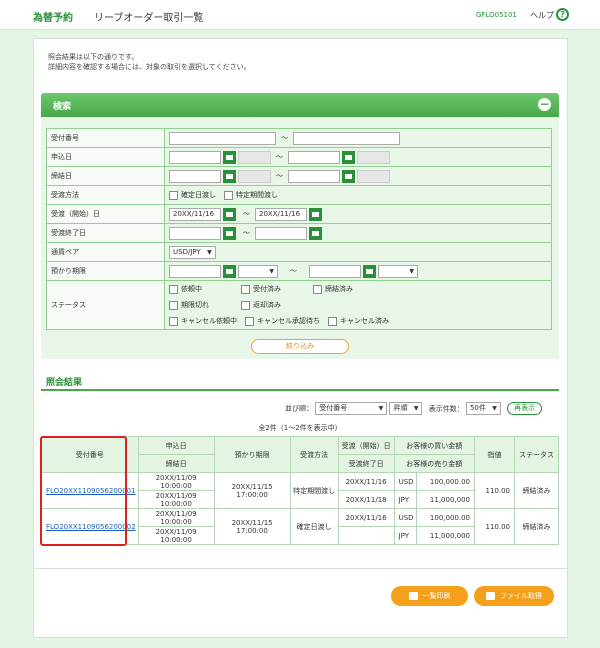 The height and width of the screenshot is (648, 600). I want to click on delivery-start-to-input: 20XX/11/16, so click(281, 214).